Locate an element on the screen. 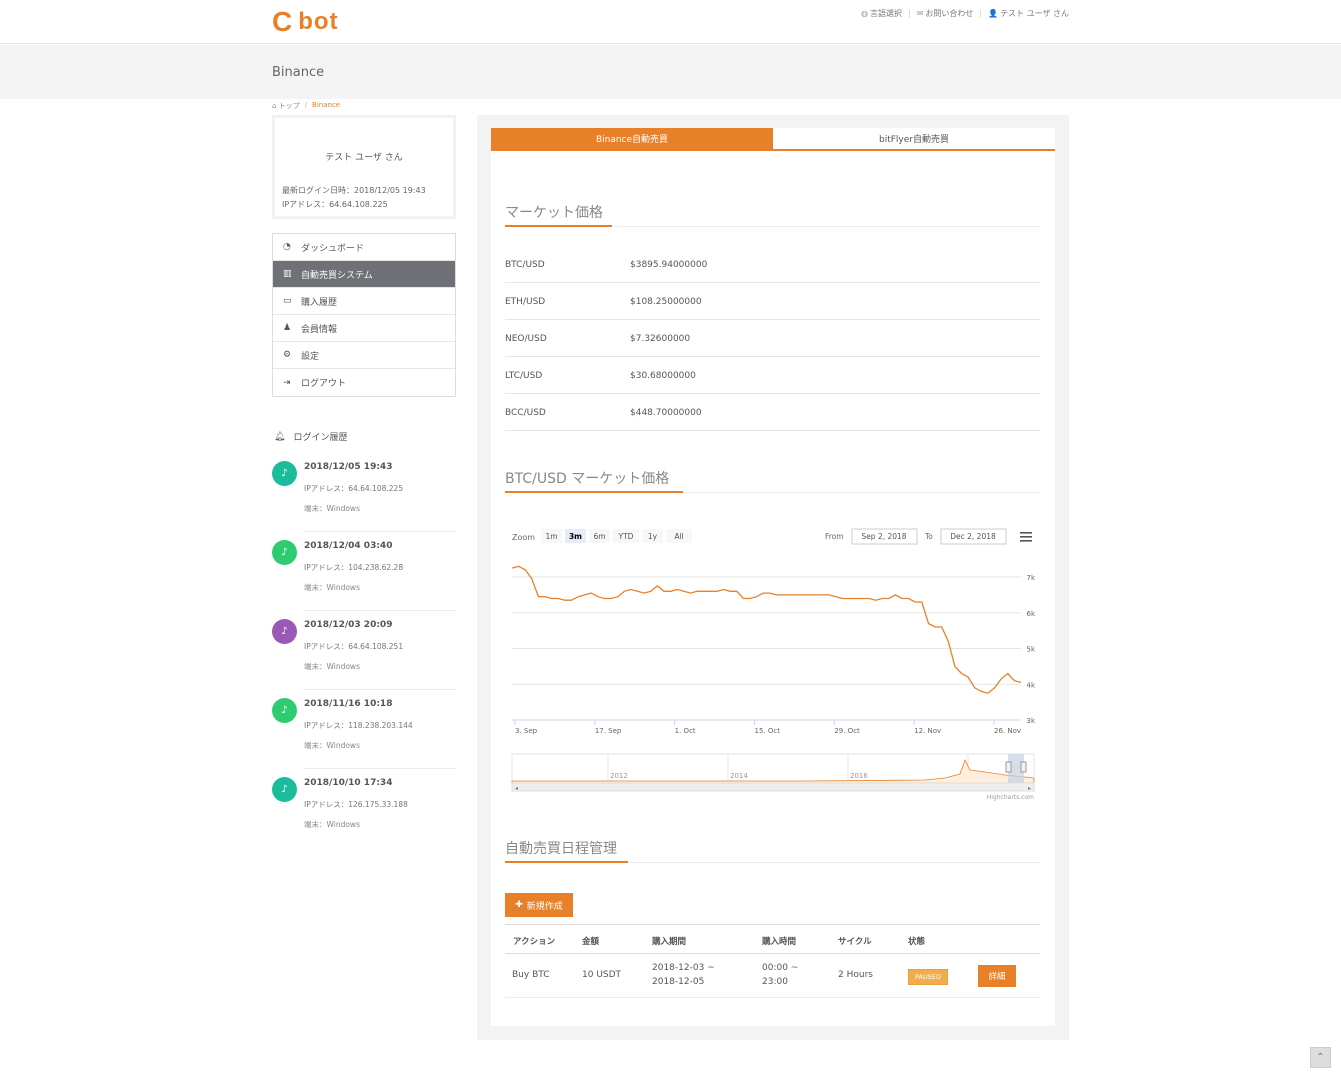 Image resolution: width=1341 pixels, height=1075 pixels. user-icon: 👤 is located at coordinates (993, 13).